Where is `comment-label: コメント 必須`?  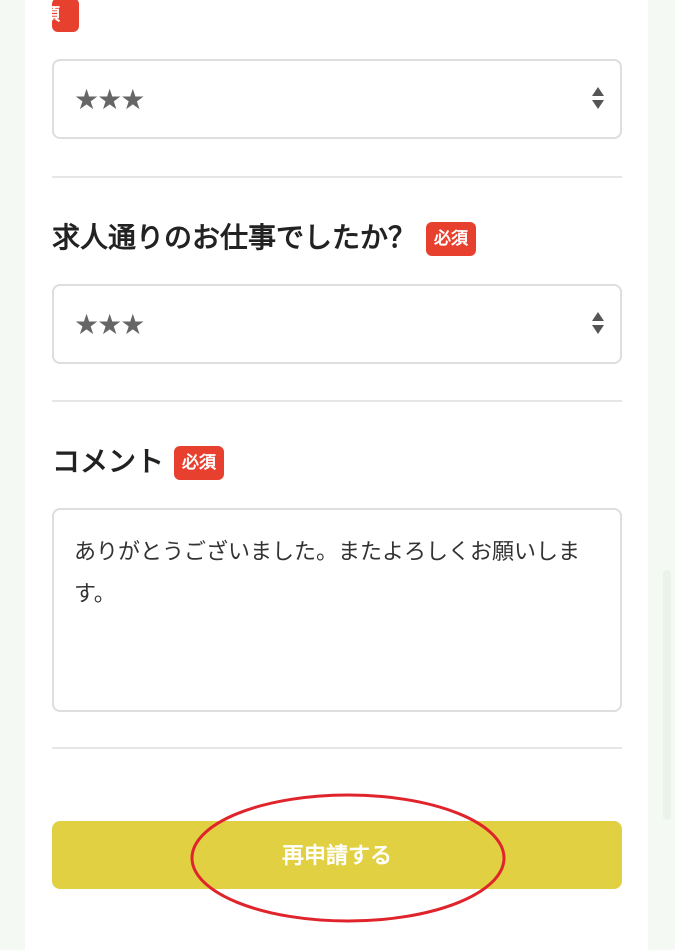 comment-label: コメント 必須 is located at coordinates (138, 462).